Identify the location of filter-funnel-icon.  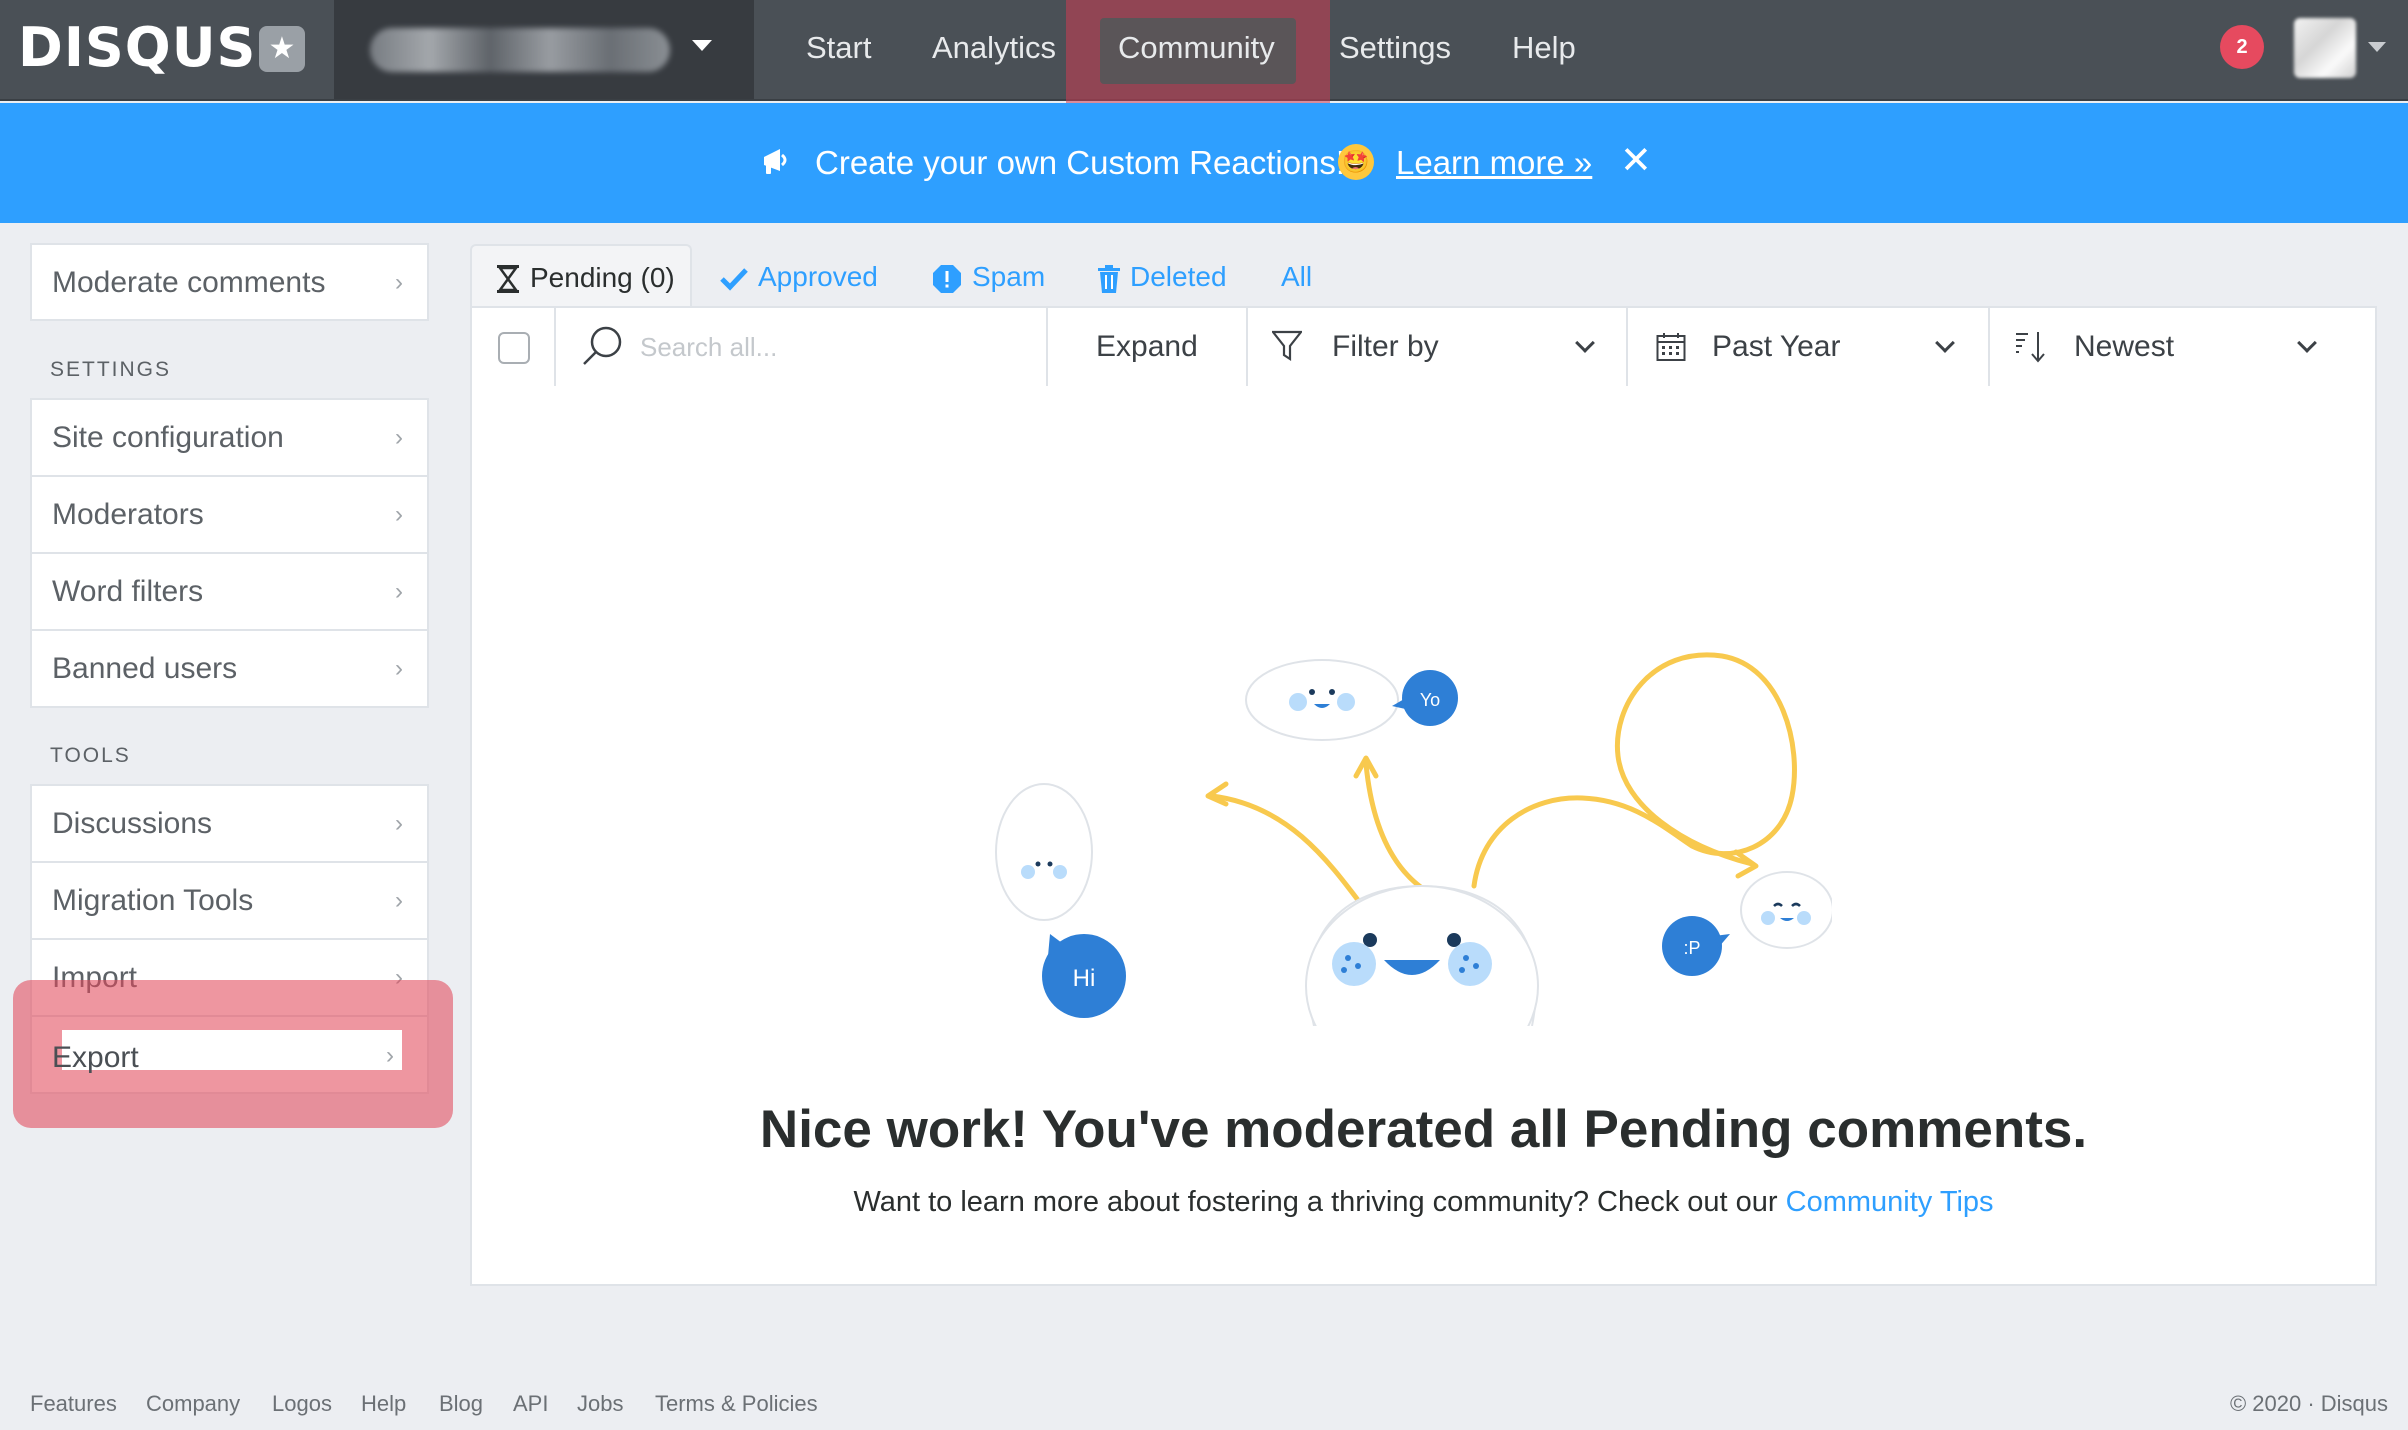
(1287, 346).